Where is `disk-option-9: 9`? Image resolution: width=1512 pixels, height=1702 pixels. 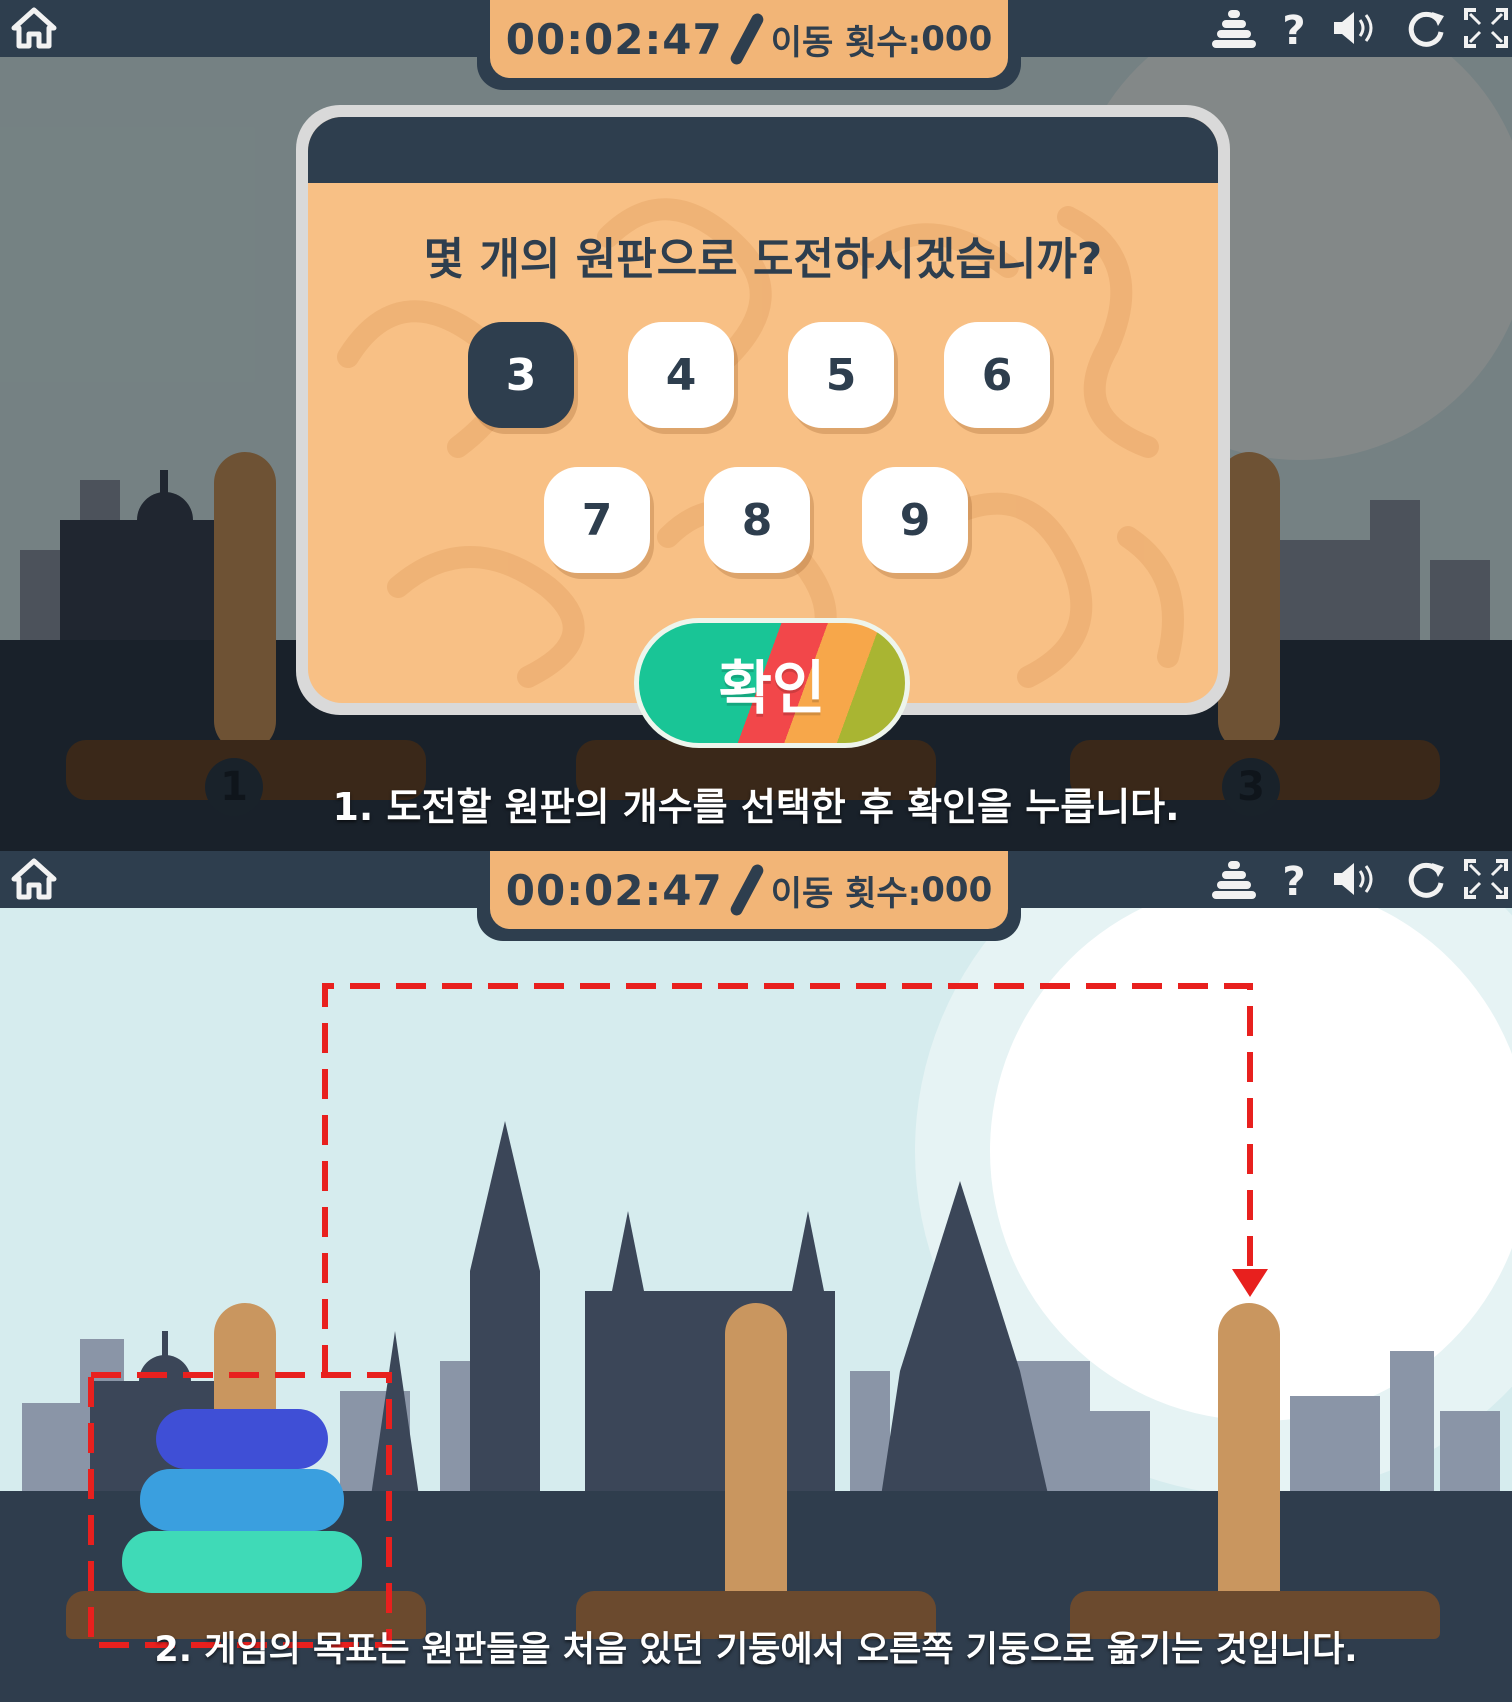 disk-option-9: 9 is located at coordinates (915, 520).